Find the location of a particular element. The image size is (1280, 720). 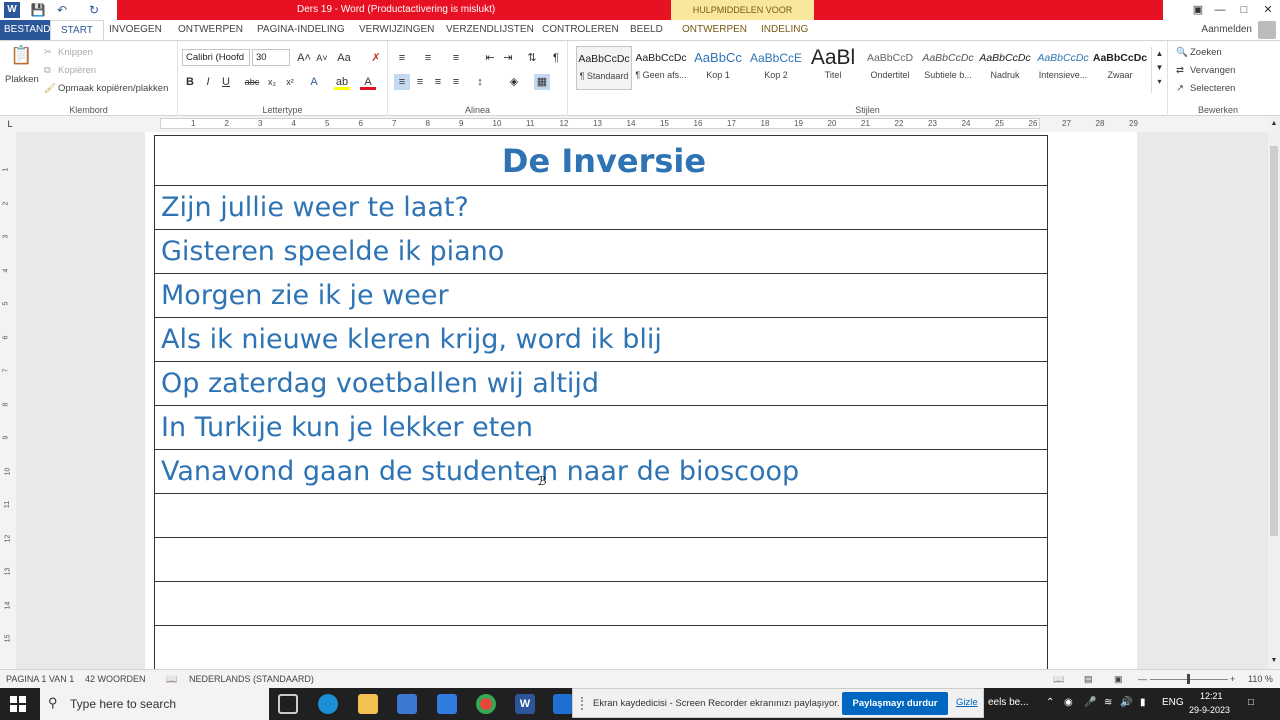

avatar is located at coordinates (1267, 30).